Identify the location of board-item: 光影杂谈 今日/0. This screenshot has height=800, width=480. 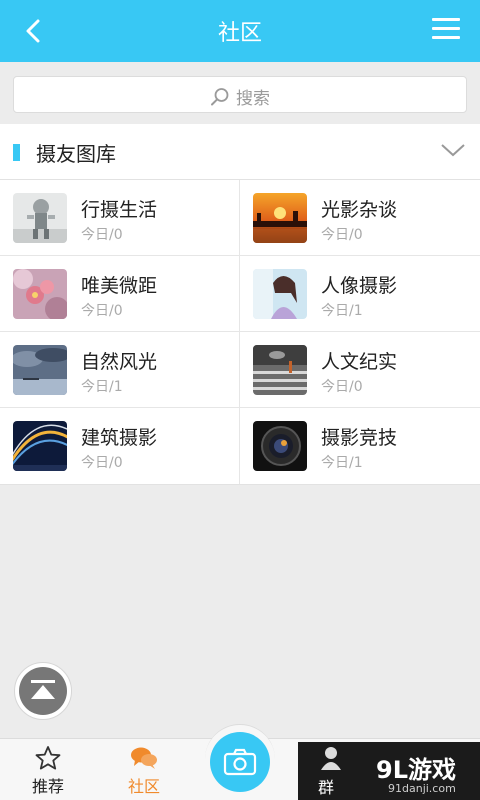
(360, 218).